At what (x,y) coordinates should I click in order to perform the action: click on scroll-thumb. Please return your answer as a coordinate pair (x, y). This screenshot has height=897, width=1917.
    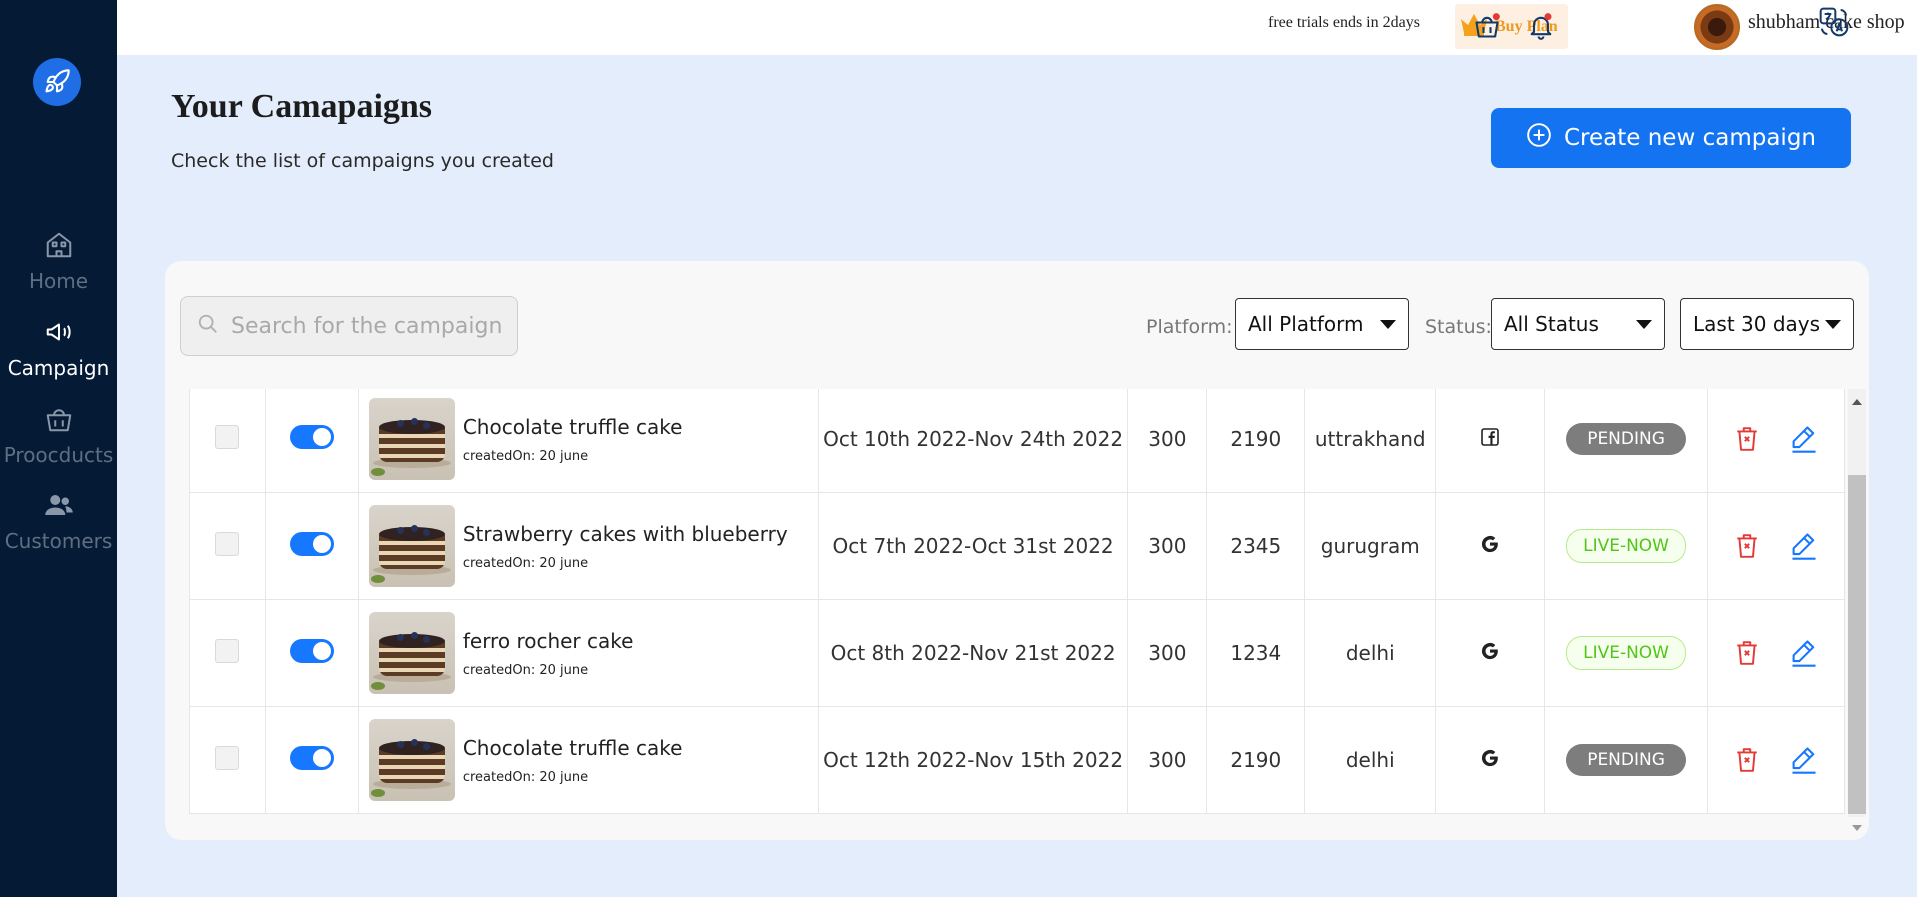
    Looking at the image, I should click on (1857, 644).